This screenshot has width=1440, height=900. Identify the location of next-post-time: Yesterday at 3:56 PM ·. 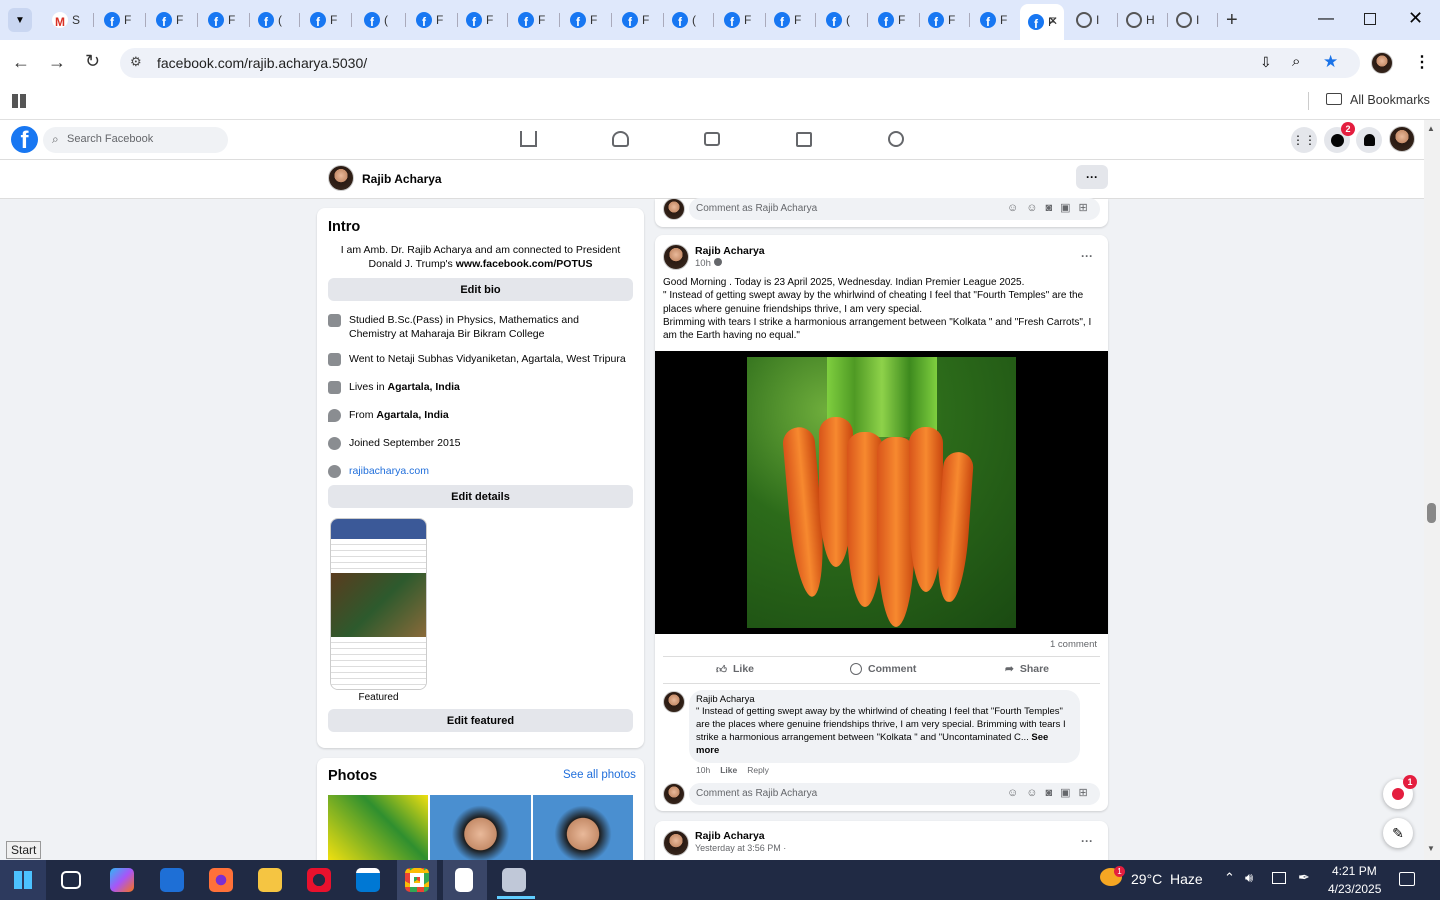
(740, 848).